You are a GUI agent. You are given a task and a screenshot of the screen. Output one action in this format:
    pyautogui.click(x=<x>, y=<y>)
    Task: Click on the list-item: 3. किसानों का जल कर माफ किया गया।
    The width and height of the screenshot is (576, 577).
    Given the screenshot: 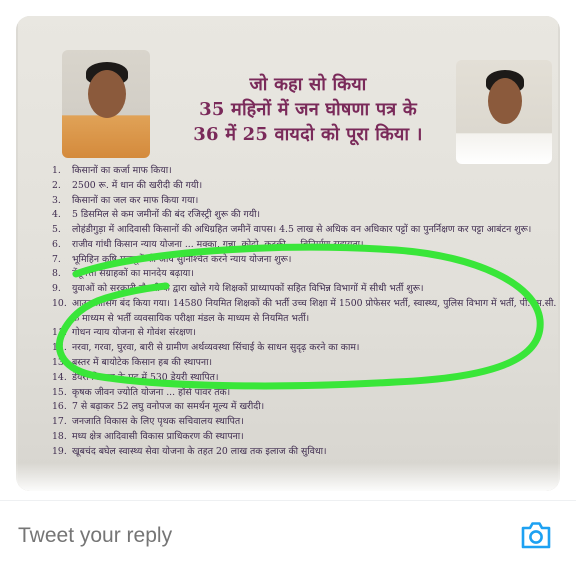 What is the action you would take?
    pyautogui.click(x=305, y=201)
    